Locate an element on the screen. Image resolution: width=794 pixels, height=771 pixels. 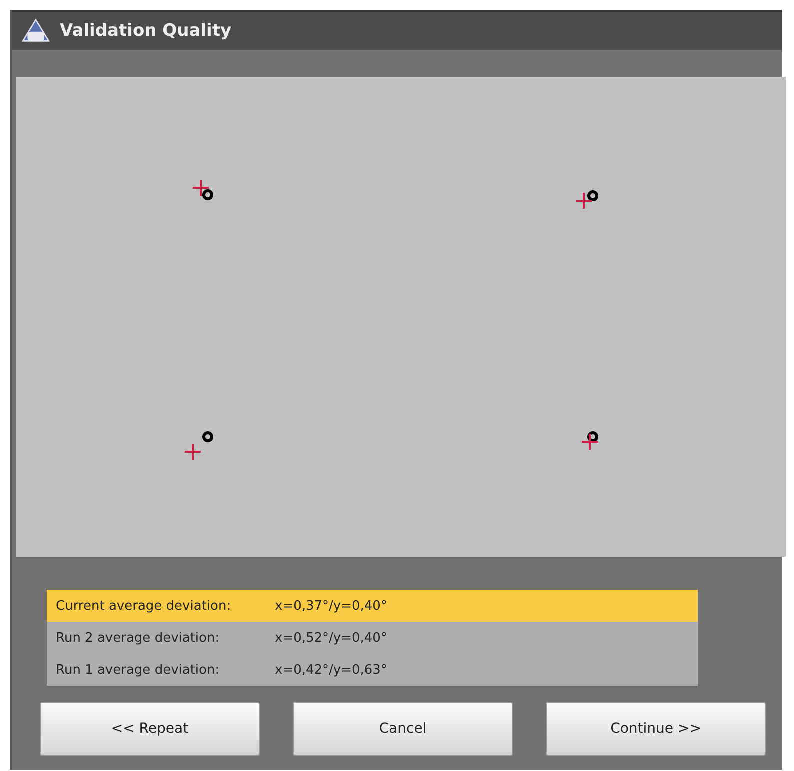
app-logo-icon is located at coordinates (36, 31).